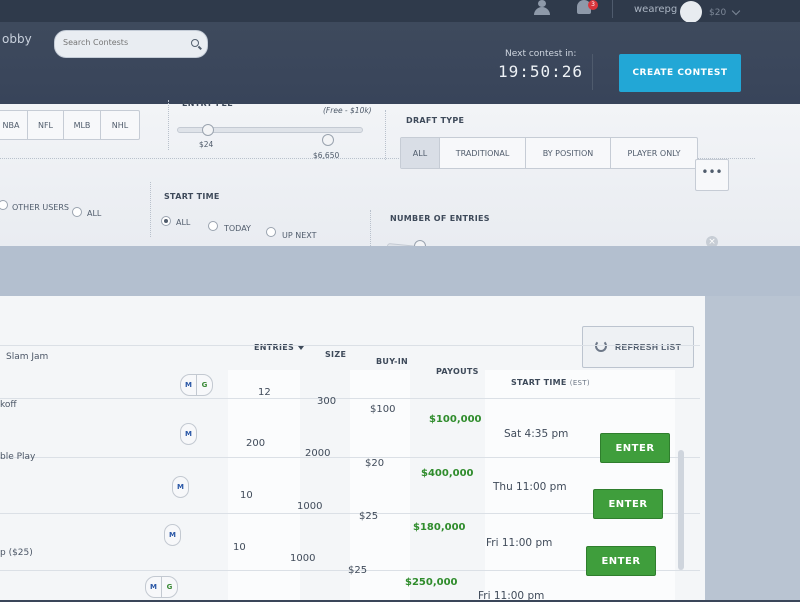  Describe the element at coordinates (592, 72) in the screenshot. I see `navbar-divider` at that location.